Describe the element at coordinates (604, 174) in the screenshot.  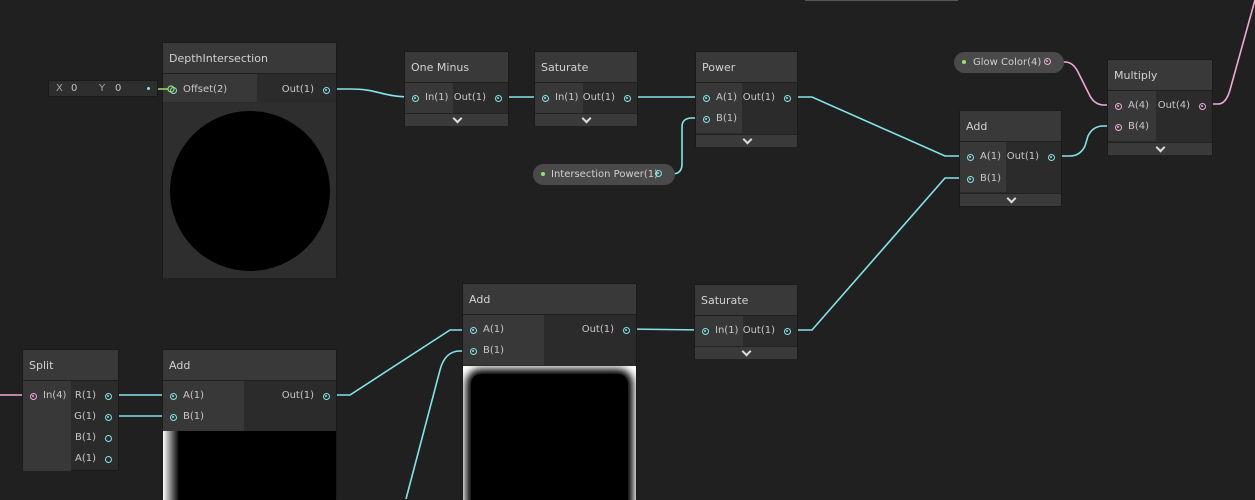
I see `property-intersection-power: Intersection Power(1)` at that location.